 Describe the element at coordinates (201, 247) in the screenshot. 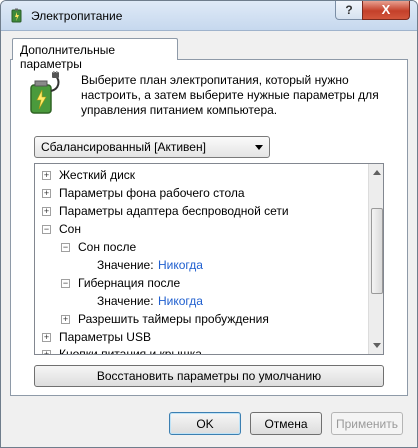

I see `tree-item-sleep-after: − Сон после` at that location.